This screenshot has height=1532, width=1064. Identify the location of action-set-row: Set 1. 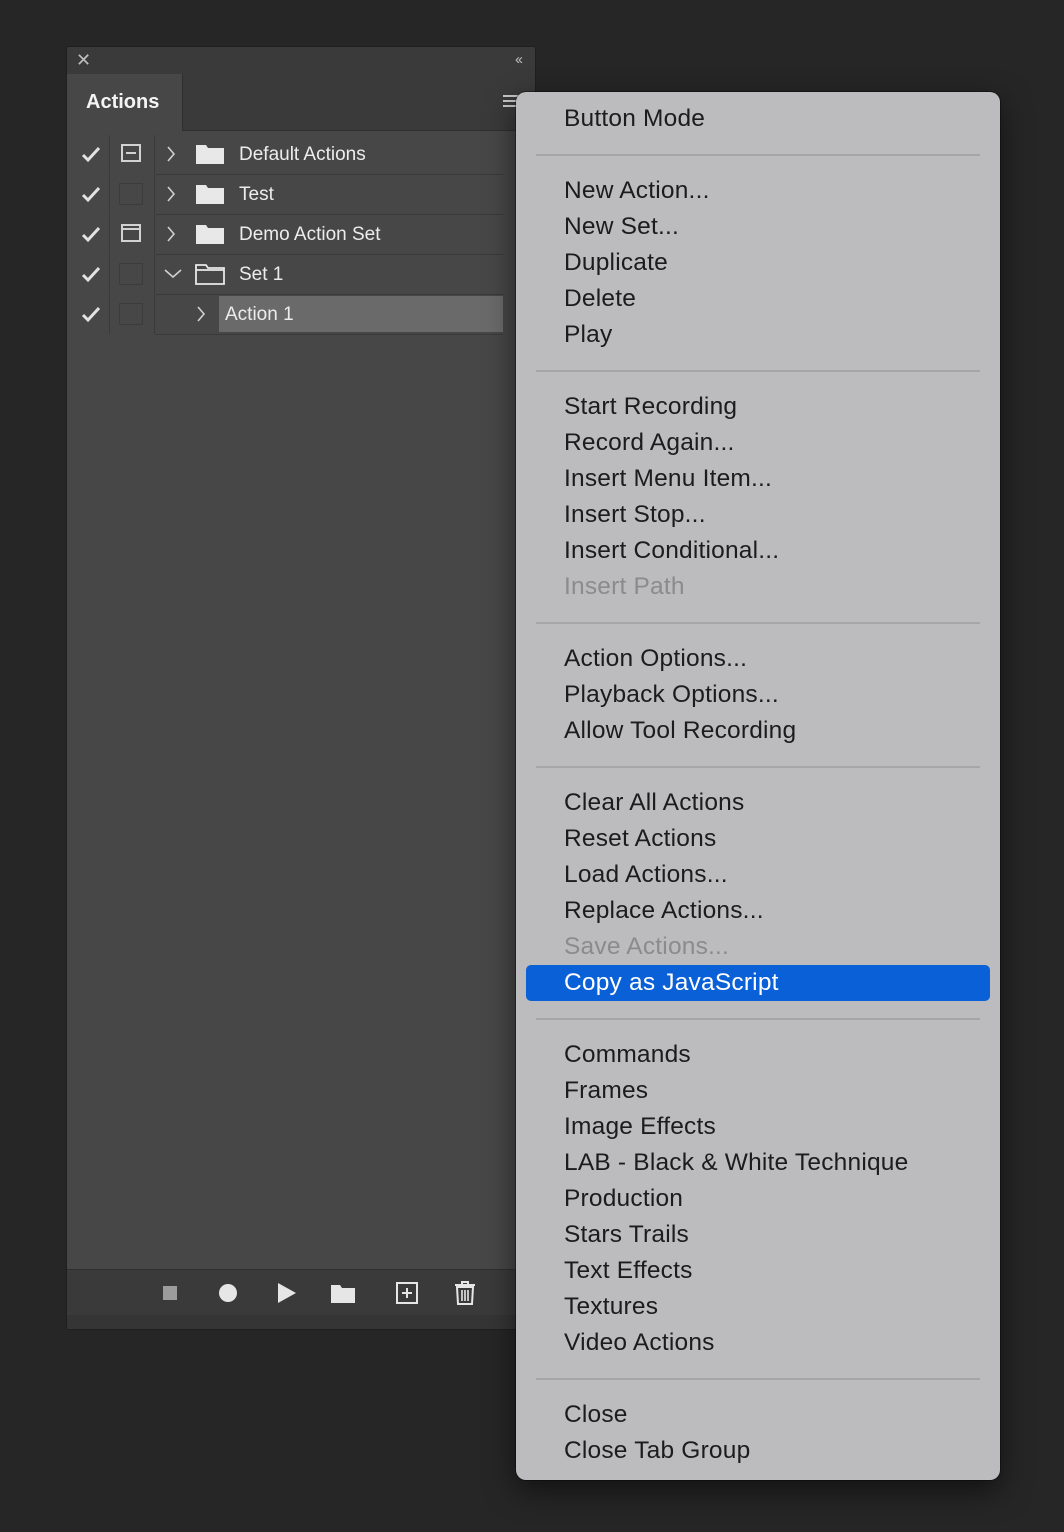
(285, 275).